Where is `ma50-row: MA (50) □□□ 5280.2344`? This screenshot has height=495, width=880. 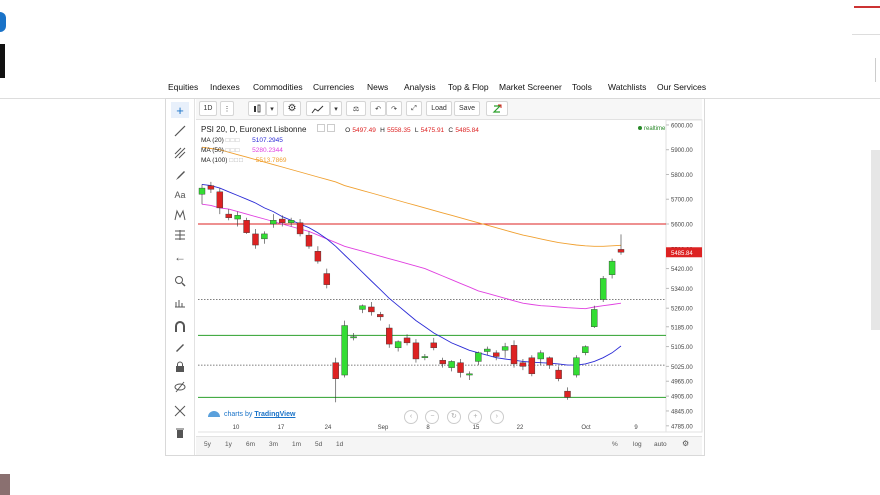 ma50-row: MA (50) □□□ 5280.2344 is located at coordinates (242, 150).